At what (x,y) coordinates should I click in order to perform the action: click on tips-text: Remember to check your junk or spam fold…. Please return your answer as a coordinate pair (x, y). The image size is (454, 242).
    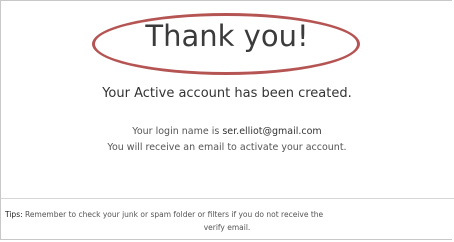
    Looking at the image, I should click on (173, 214).